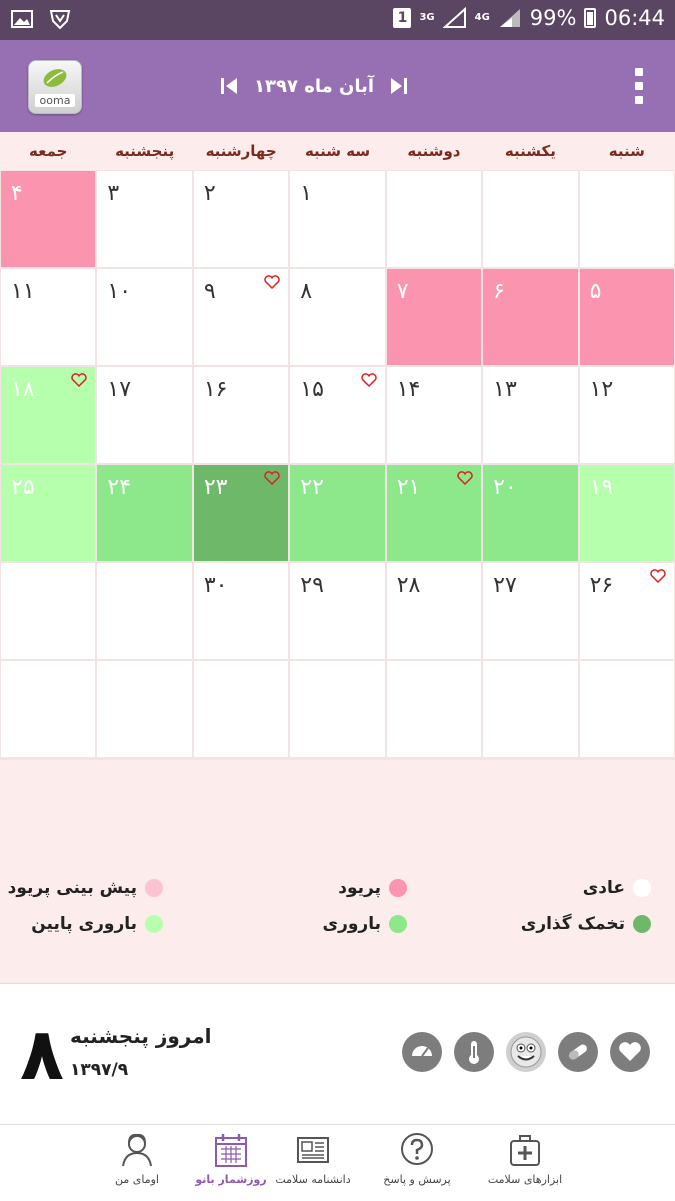  I want to click on app-header: ooma آبان ماه ۱۳۹۷, so click(337, 86).